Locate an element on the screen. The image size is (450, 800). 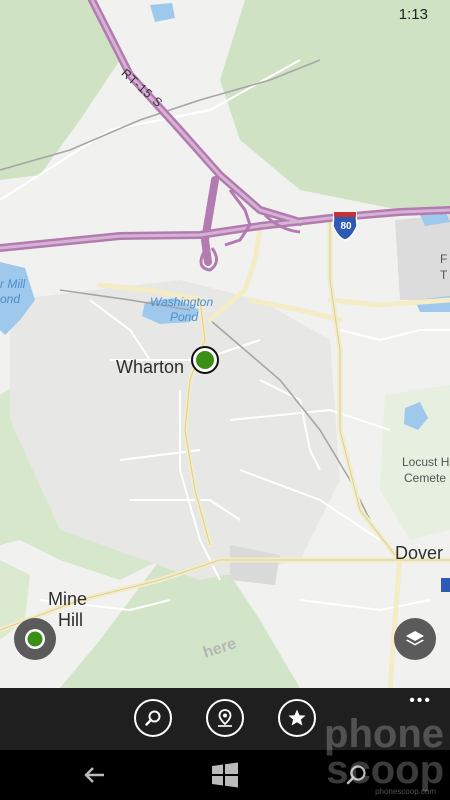
back-button is located at coordinates (95, 775).